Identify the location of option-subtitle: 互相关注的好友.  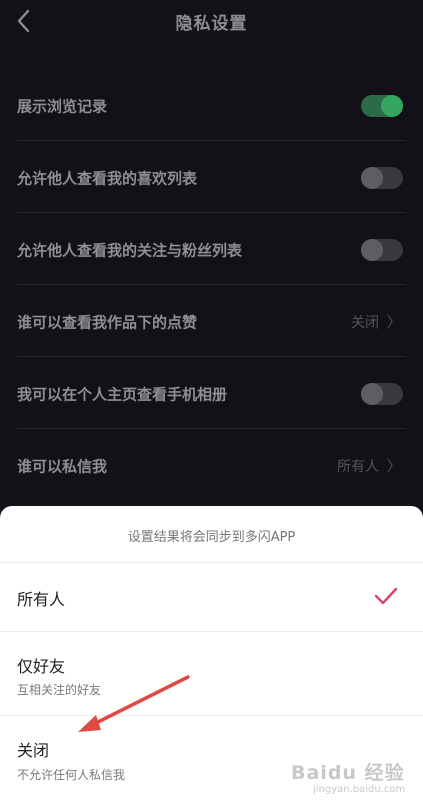
(59, 690).